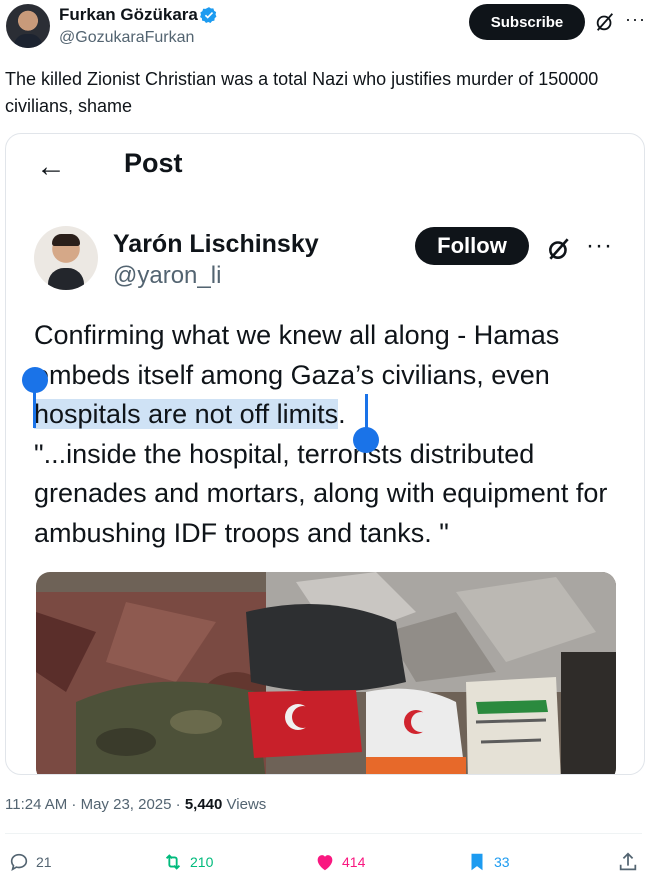 Image resolution: width=647 pixels, height=876 pixels. I want to click on reply-icon, so click(19, 862).